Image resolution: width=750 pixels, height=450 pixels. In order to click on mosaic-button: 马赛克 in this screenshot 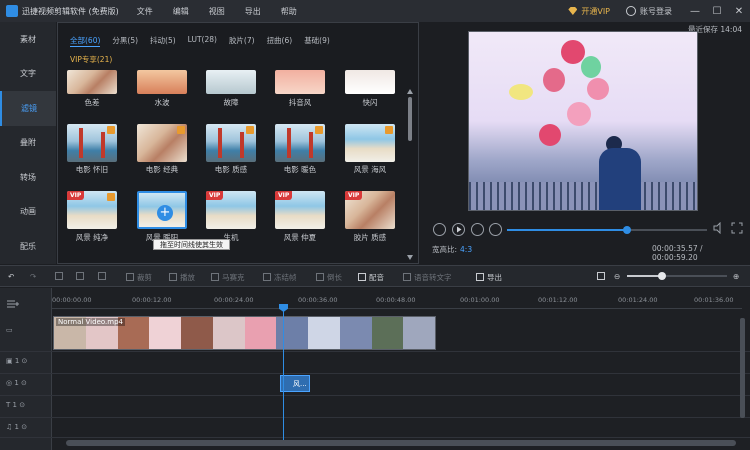, I will do `click(228, 277)`.